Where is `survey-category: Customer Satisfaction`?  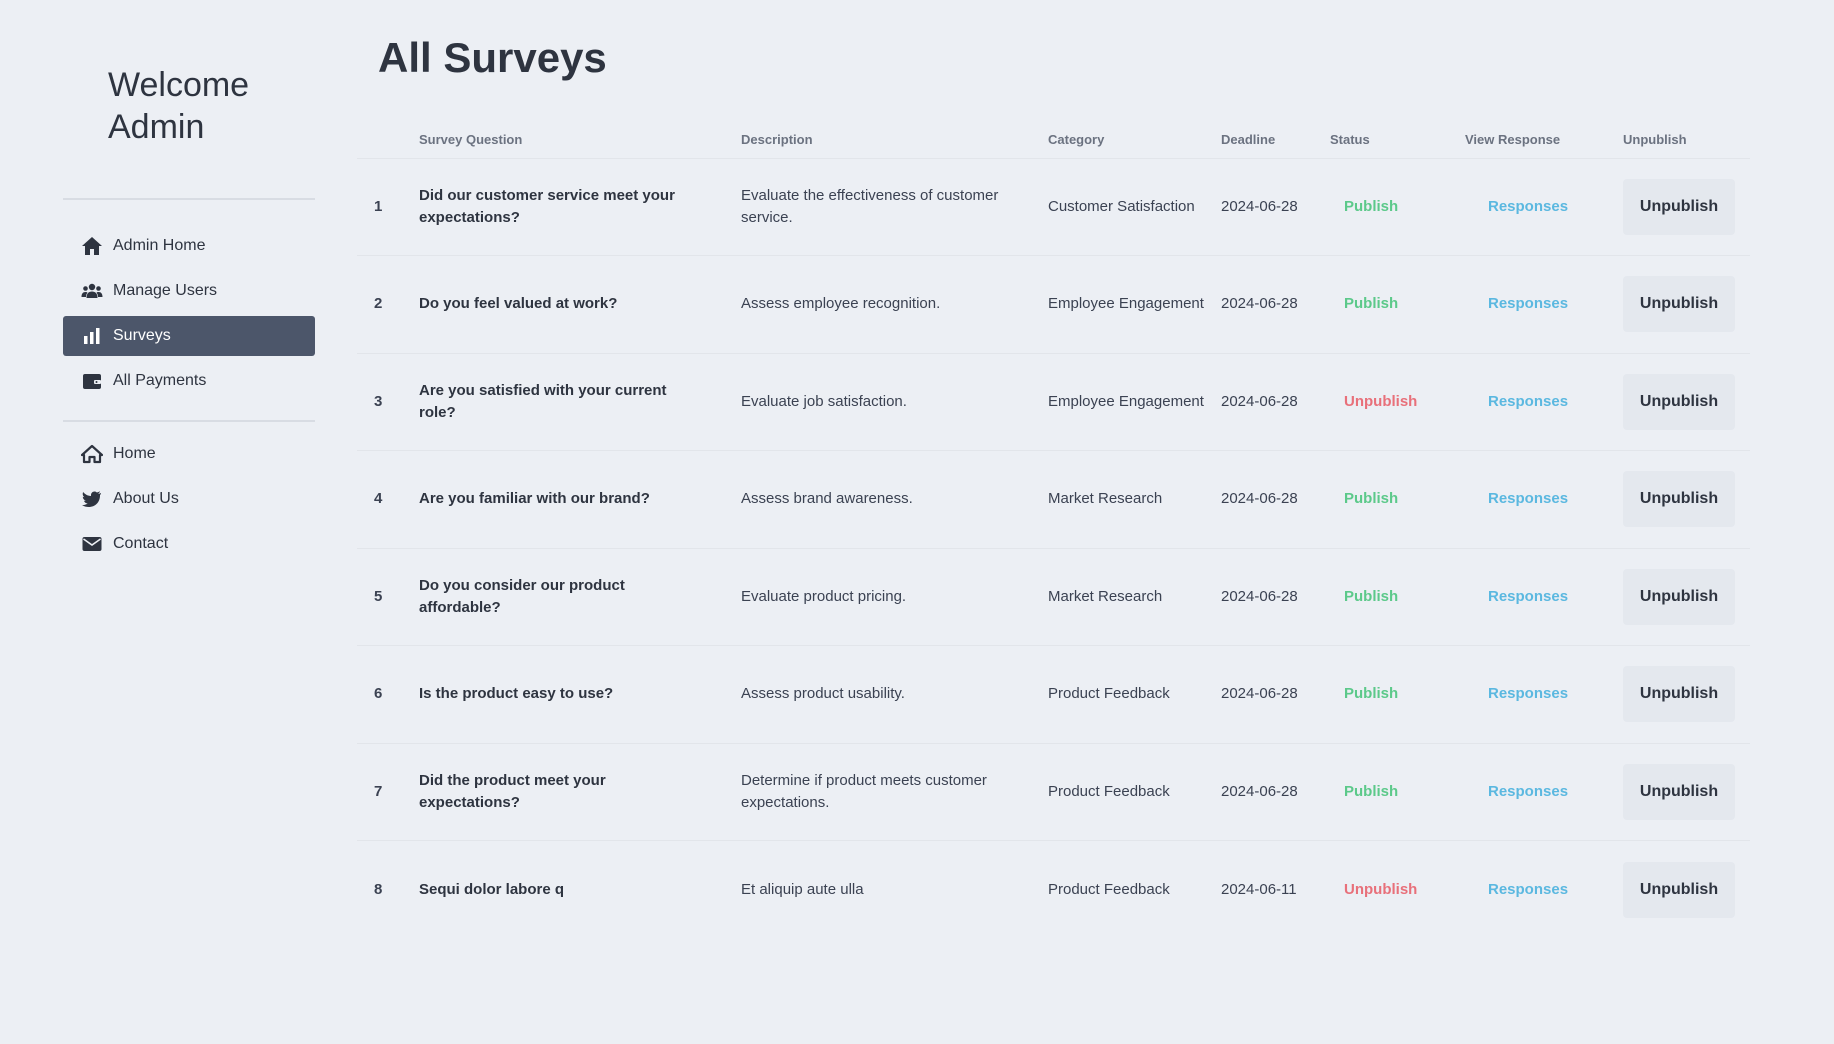 survey-category: Customer Satisfaction is located at coordinates (1134, 207).